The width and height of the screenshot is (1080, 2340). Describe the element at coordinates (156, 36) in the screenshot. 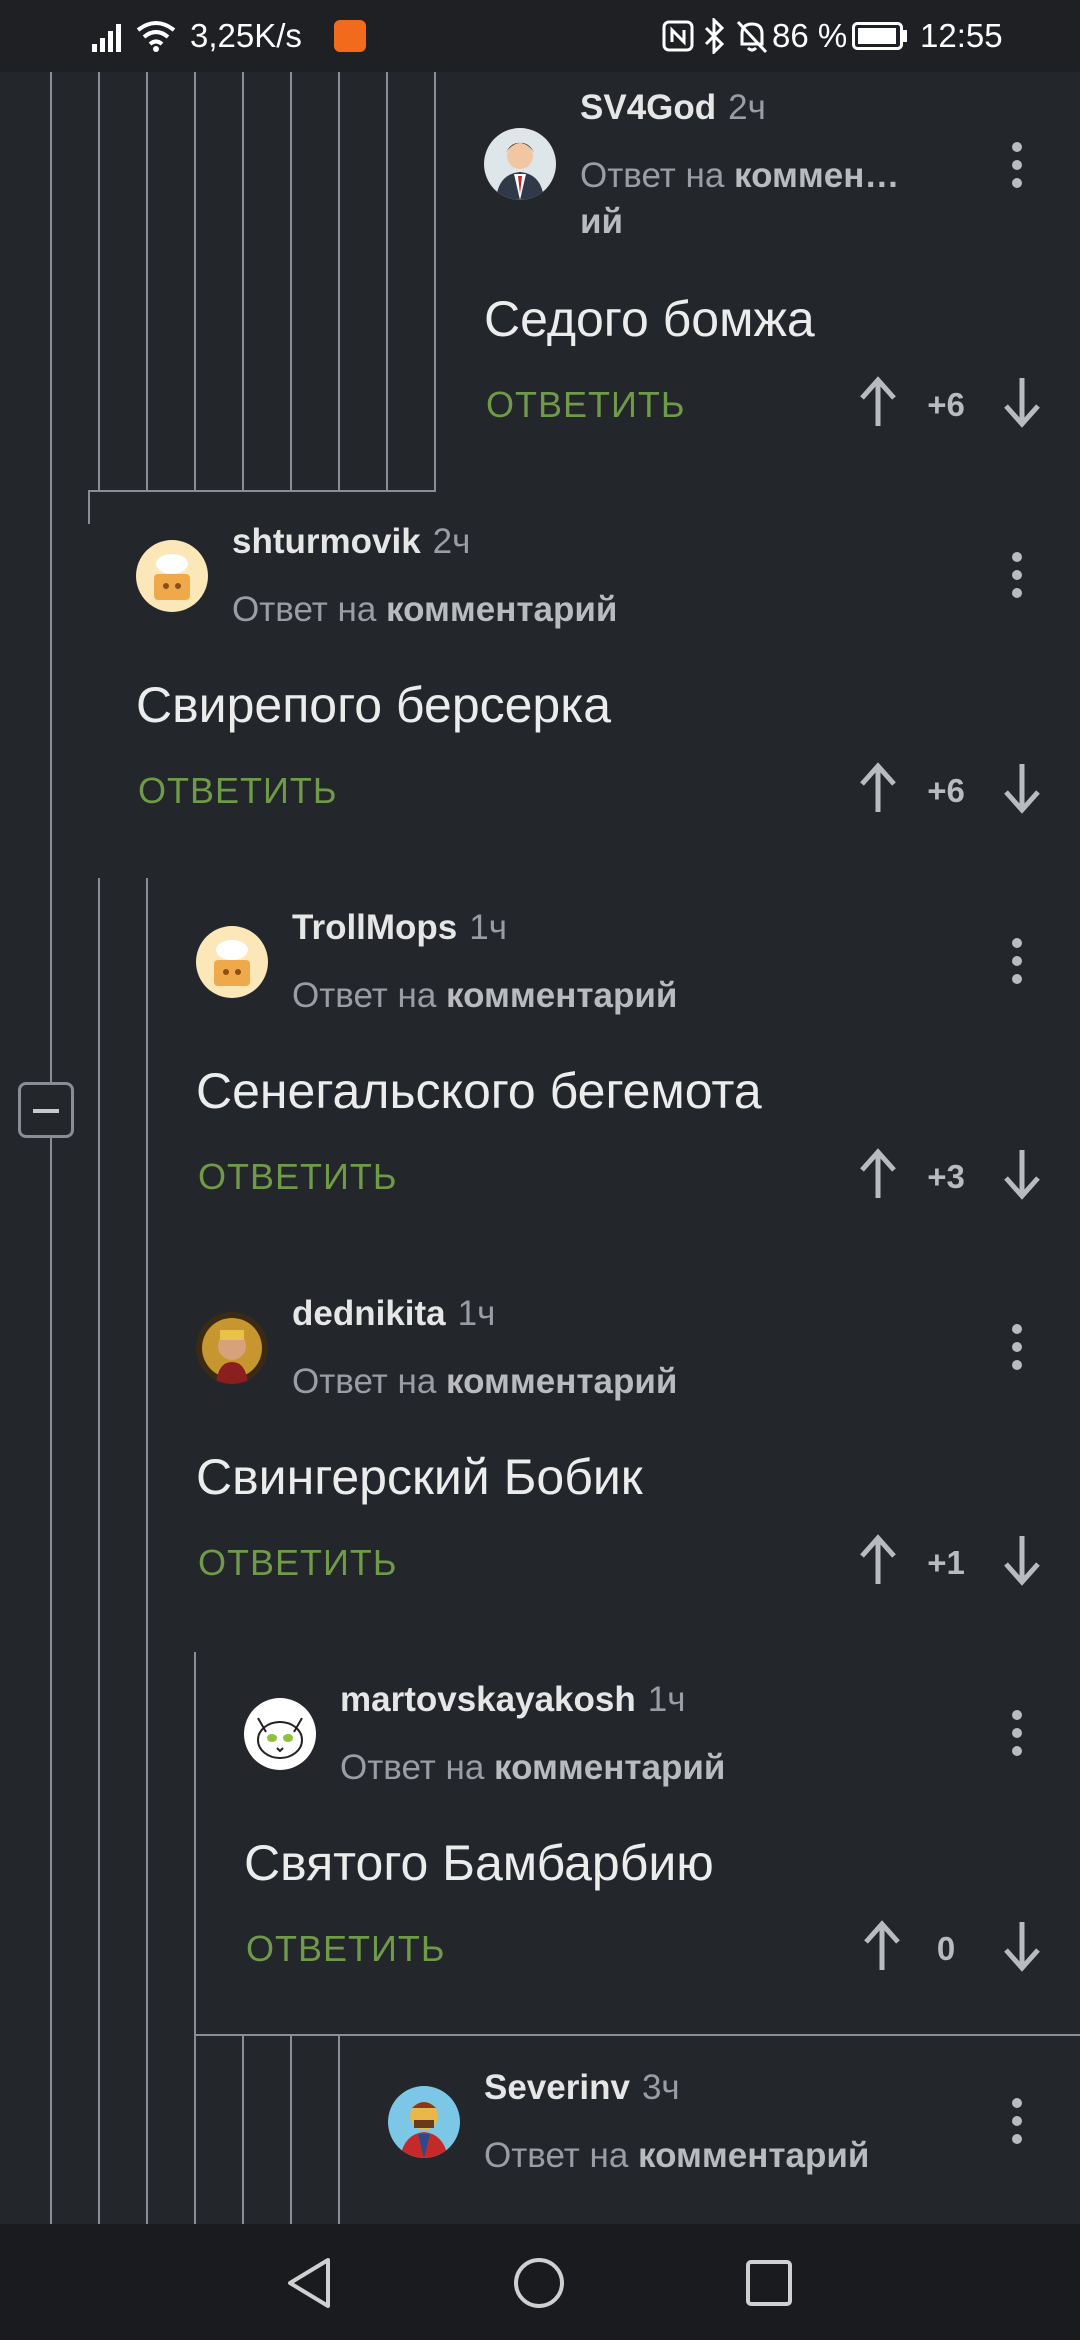

I see `wifi-icon` at that location.